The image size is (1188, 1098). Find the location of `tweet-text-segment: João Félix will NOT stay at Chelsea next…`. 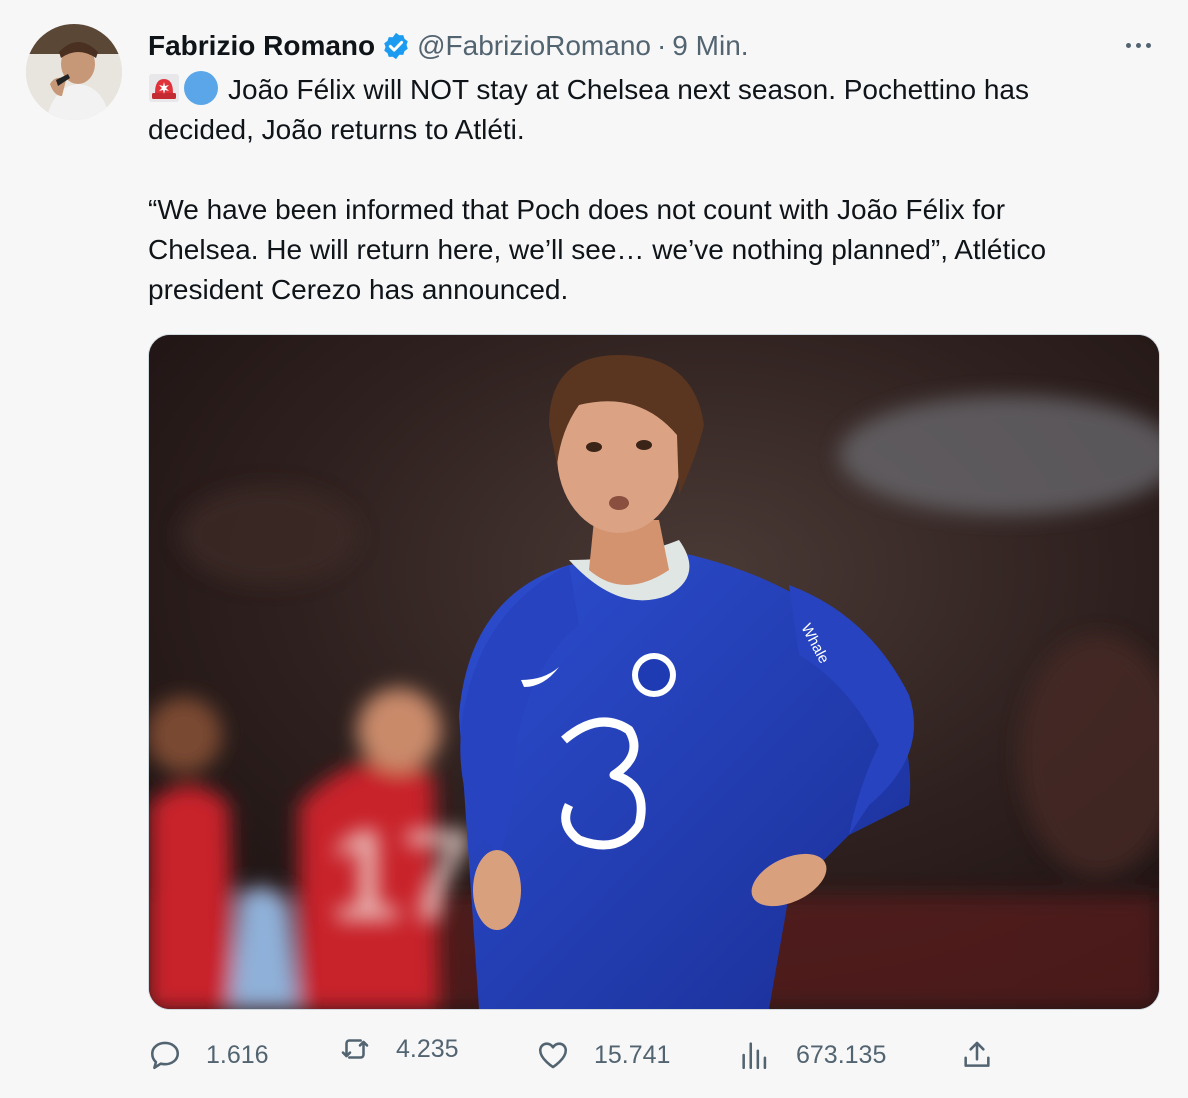

tweet-text-segment: João Félix will NOT stay at Chelsea next… is located at coordinates (628, 89).